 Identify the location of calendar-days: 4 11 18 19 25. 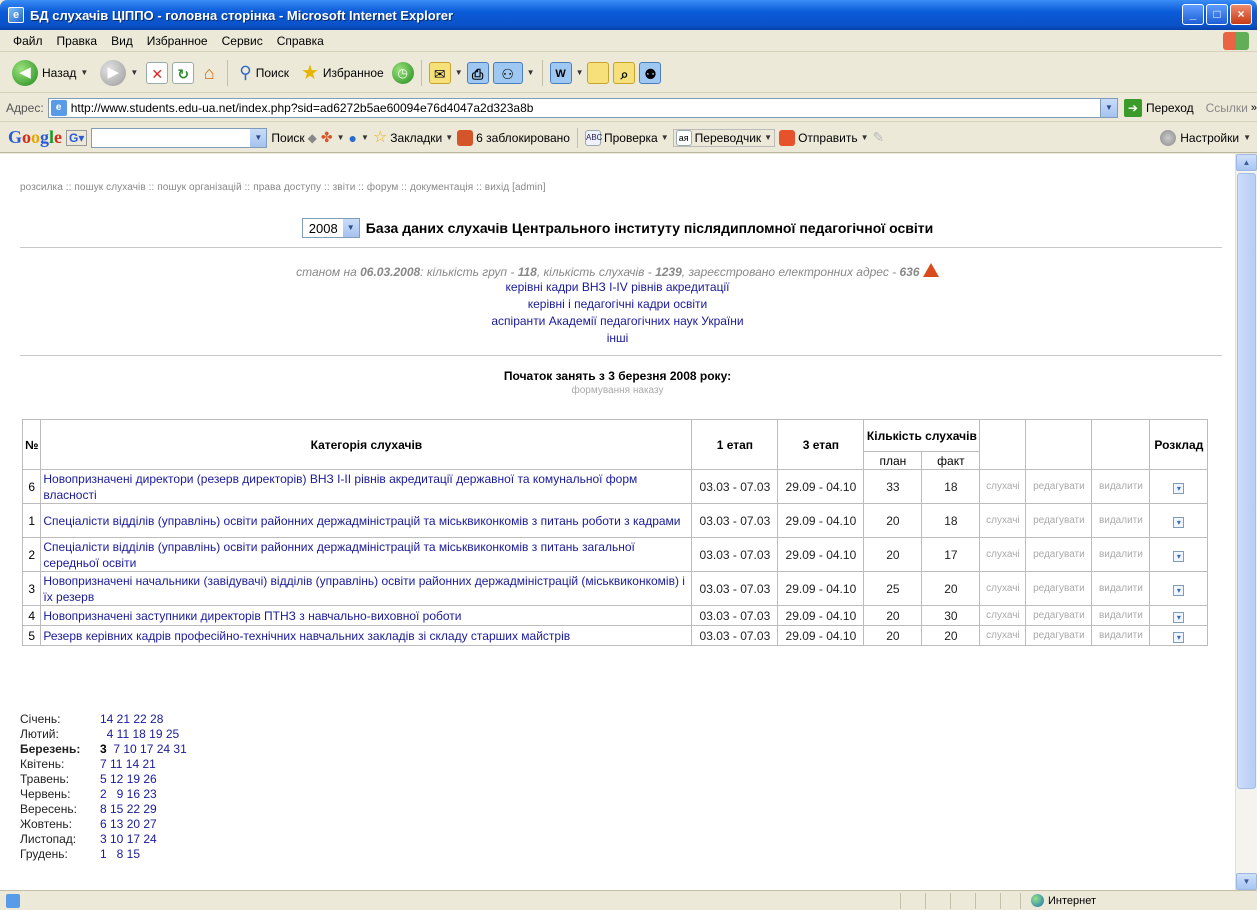
(140, 734).